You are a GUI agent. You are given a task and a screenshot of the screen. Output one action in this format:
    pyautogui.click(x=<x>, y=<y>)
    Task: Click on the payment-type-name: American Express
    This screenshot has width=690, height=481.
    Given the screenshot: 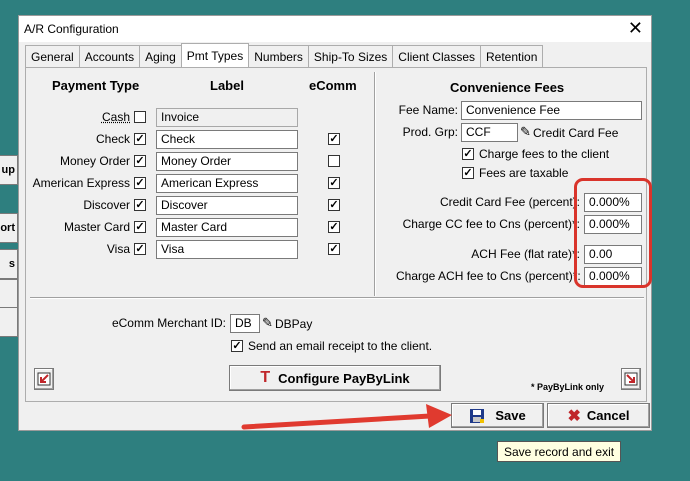 What is the action you would take?
    pyautogui.click(x=81, y=183)
    